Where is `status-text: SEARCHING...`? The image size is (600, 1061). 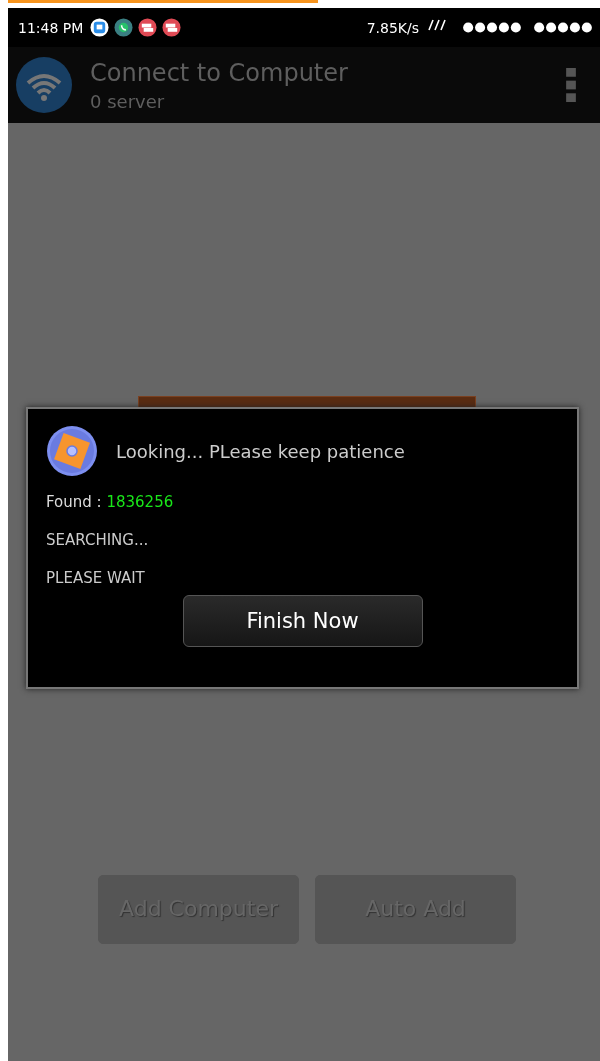 status-text: SEARCHING... is located at coordinates (98, 540).